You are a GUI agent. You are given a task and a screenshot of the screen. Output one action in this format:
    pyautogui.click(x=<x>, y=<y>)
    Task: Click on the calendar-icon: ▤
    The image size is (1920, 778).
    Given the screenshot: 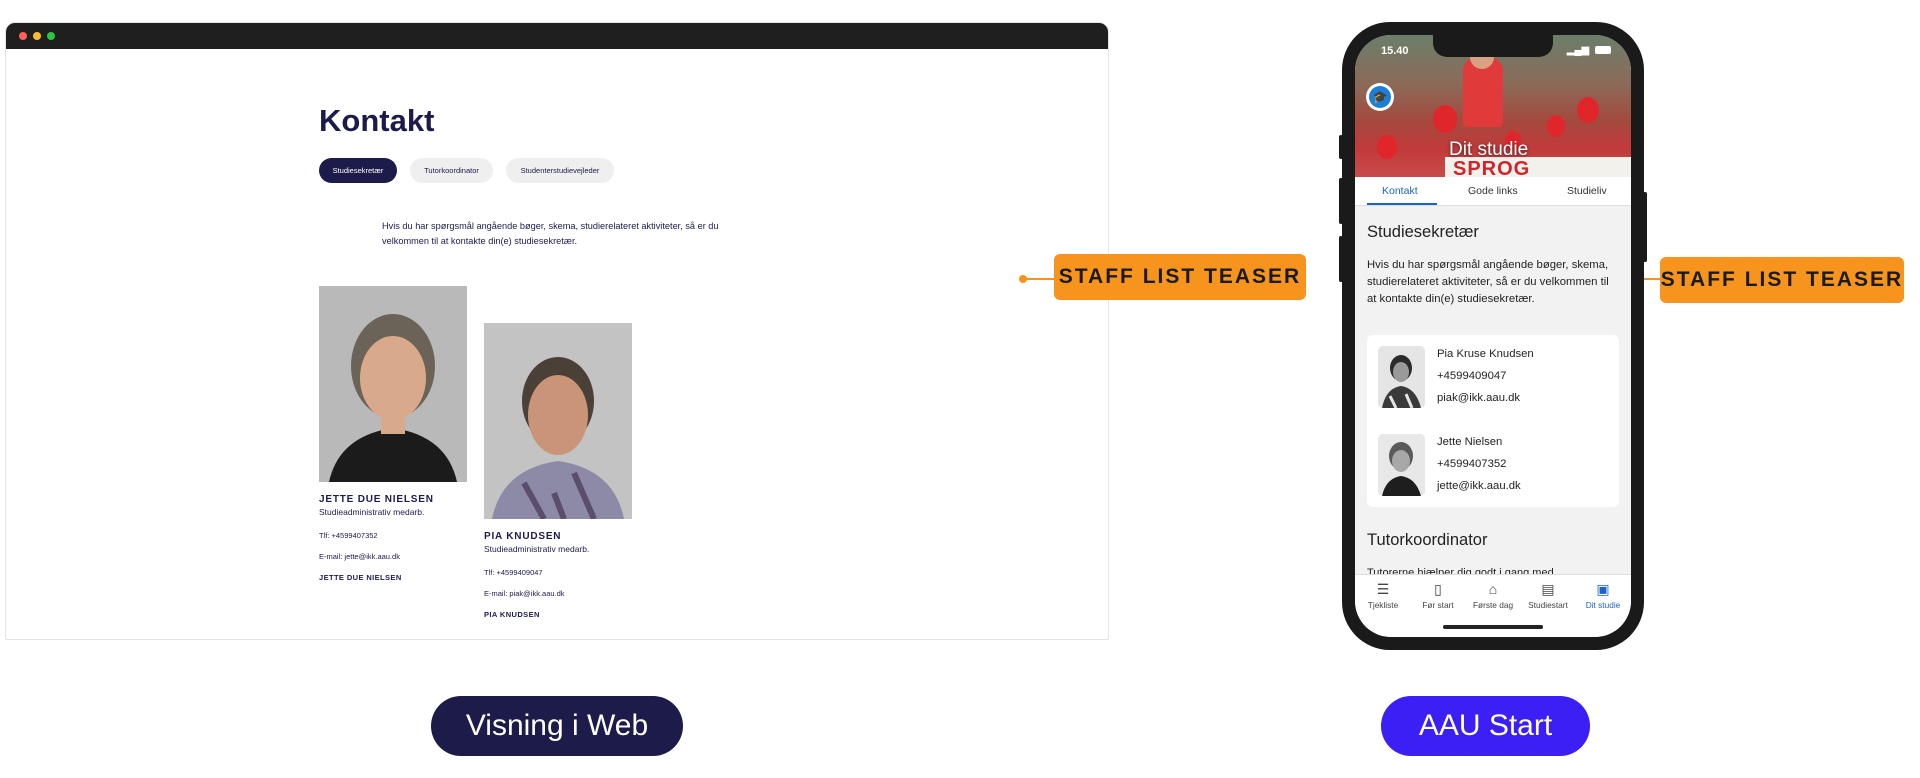 What is the action you would take?
    pyautogui.click(x=1548, y=589)
    